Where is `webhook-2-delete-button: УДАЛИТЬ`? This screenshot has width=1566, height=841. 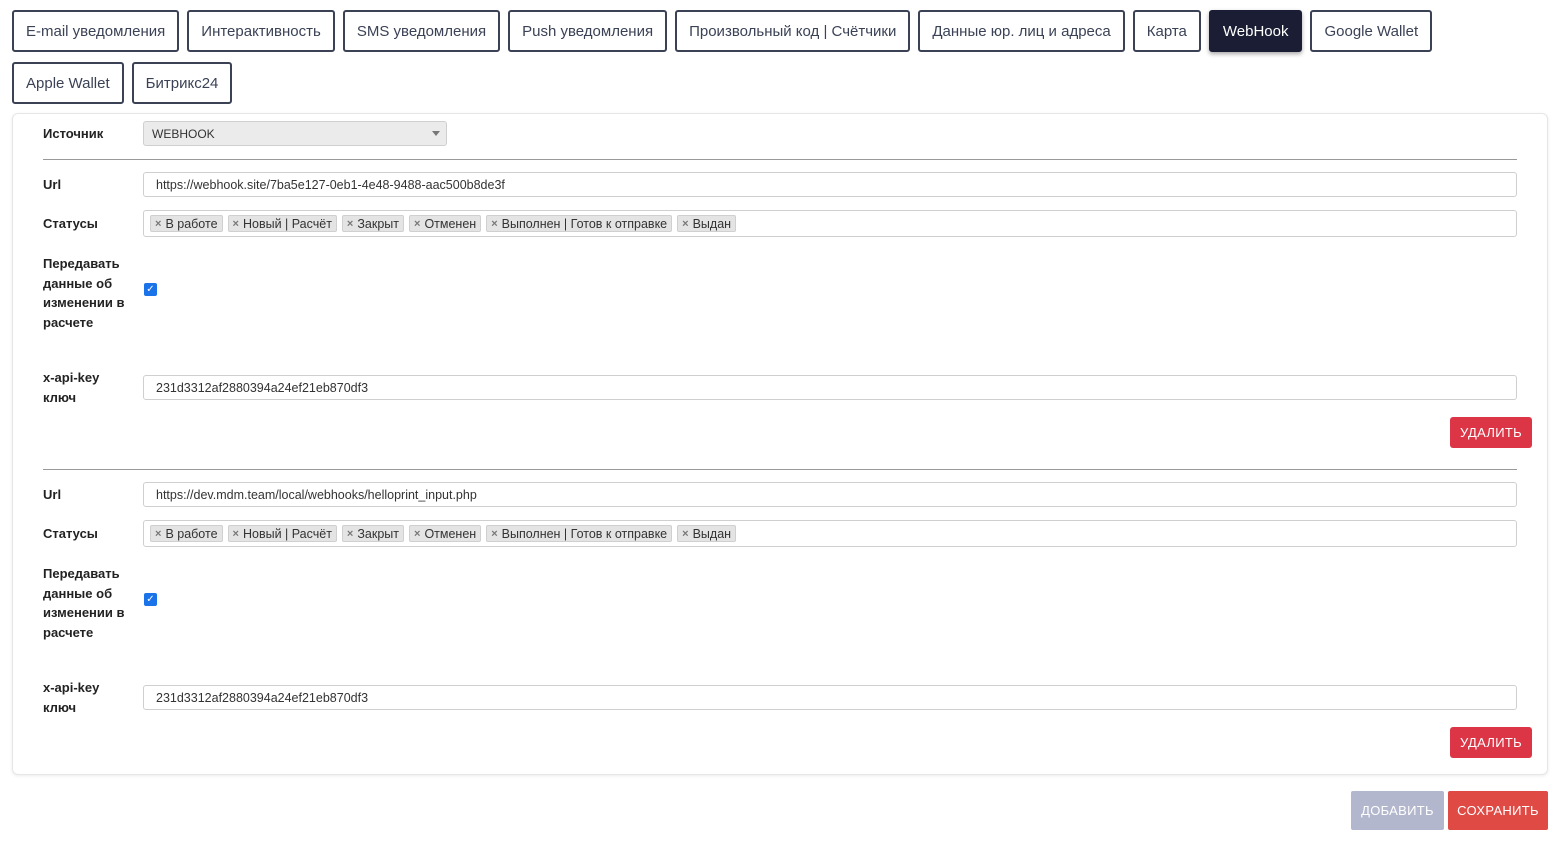
webhook-2-delete-button: УДАЛИТЬ is located at coordinates (1491, 742).